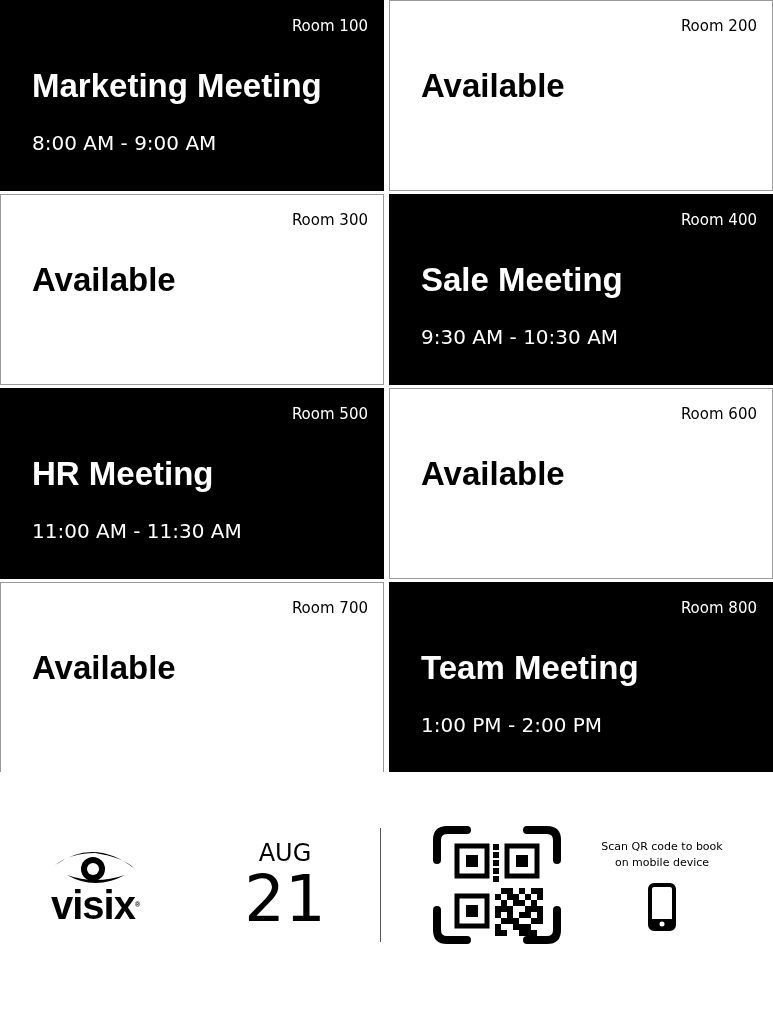 The image size is (773, 1024). What do you see at coordinates (718, 26) in the screenshot?
I see `room-name: Room 200` at bounding box center [718, 26].